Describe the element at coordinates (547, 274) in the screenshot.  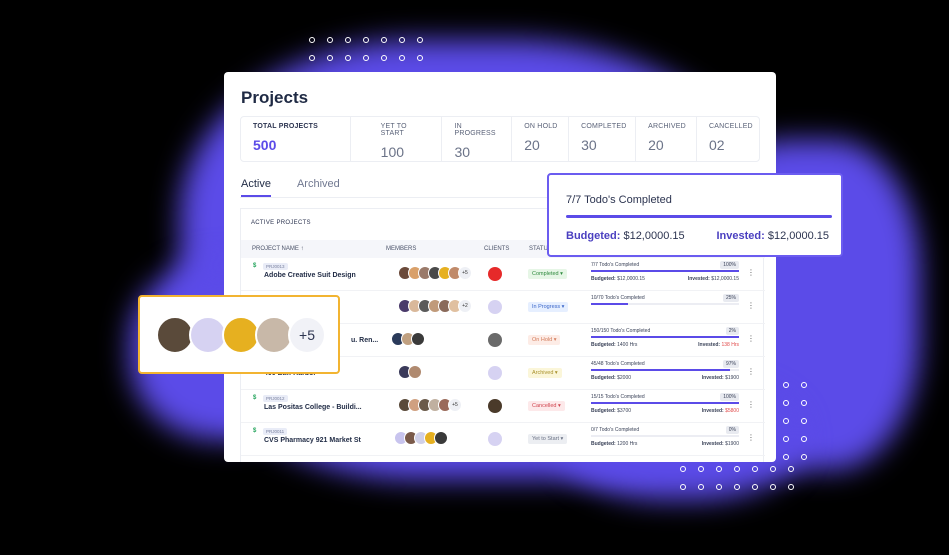
I see `status-dropdown: Completed ▾` at that location.